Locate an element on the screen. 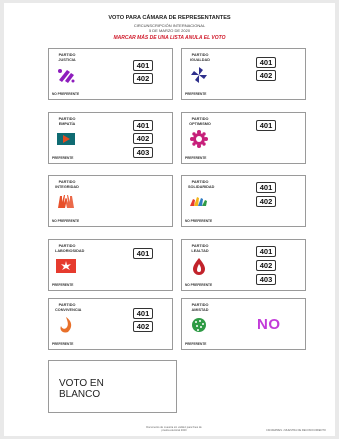 The width and height of the screenshot is (339, 439). blank-vote-label: VOTO EN BLANCO is located at coordinates (81, 389).